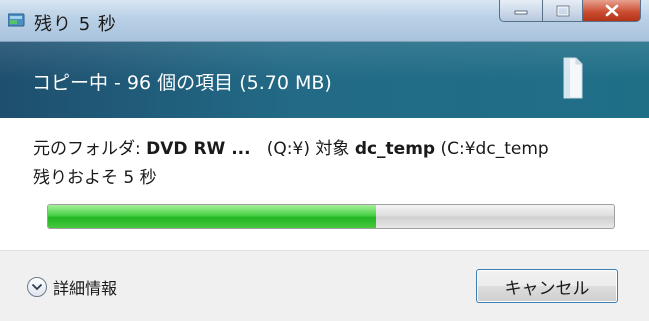  Describe the element at coordinates (212, 216) in the screenshot. I see `copy-progress-fill` at that location.